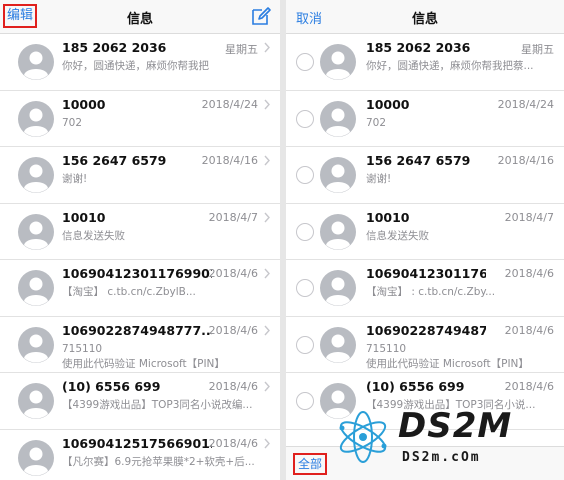 The height and width of the screenshot is (480, 564). What do you see at coordinates (455, 426) in the screenshot?
I see `watermark-text: DS2M` at bounding box center [455, 426].